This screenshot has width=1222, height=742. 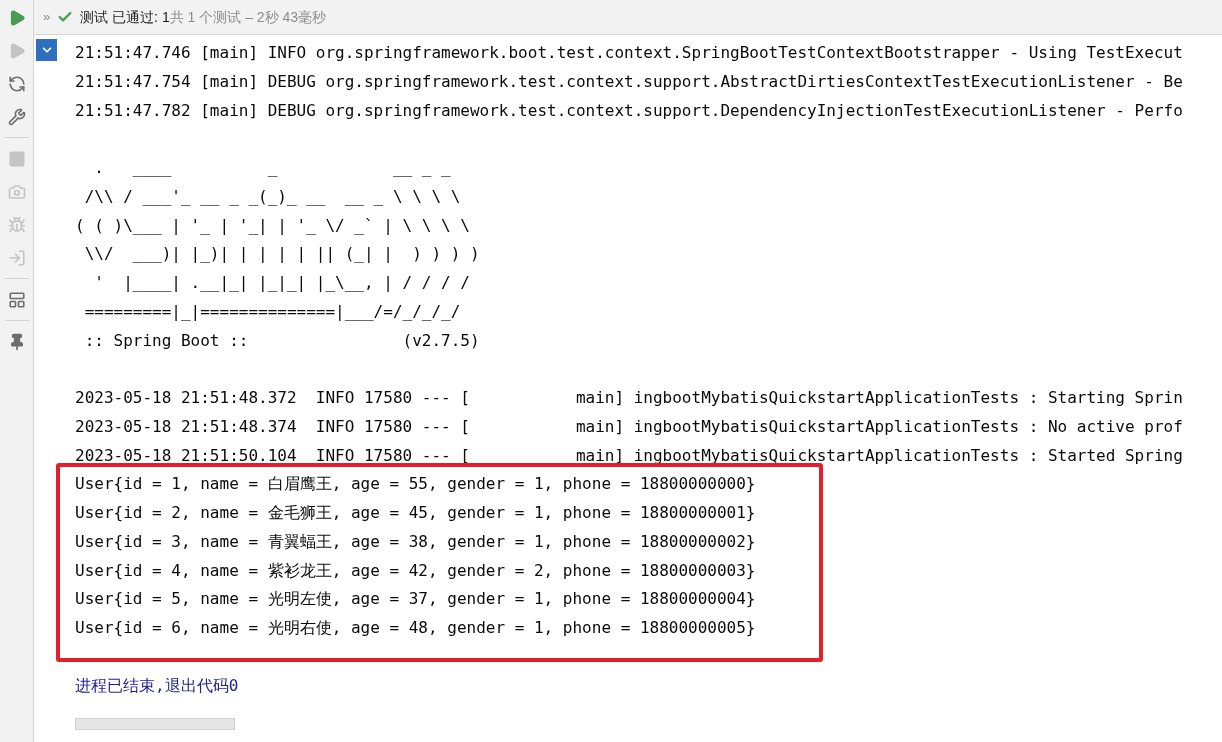 What do you see at coordinates (629, 455) in the screenshot?
I see `log-line: 2023-05-18 21:51:50.104 INFO 17580 --- [ main] ingbootMybatisQuickstartApplicationTests : Started Spring` at bounding box center [629, 455].